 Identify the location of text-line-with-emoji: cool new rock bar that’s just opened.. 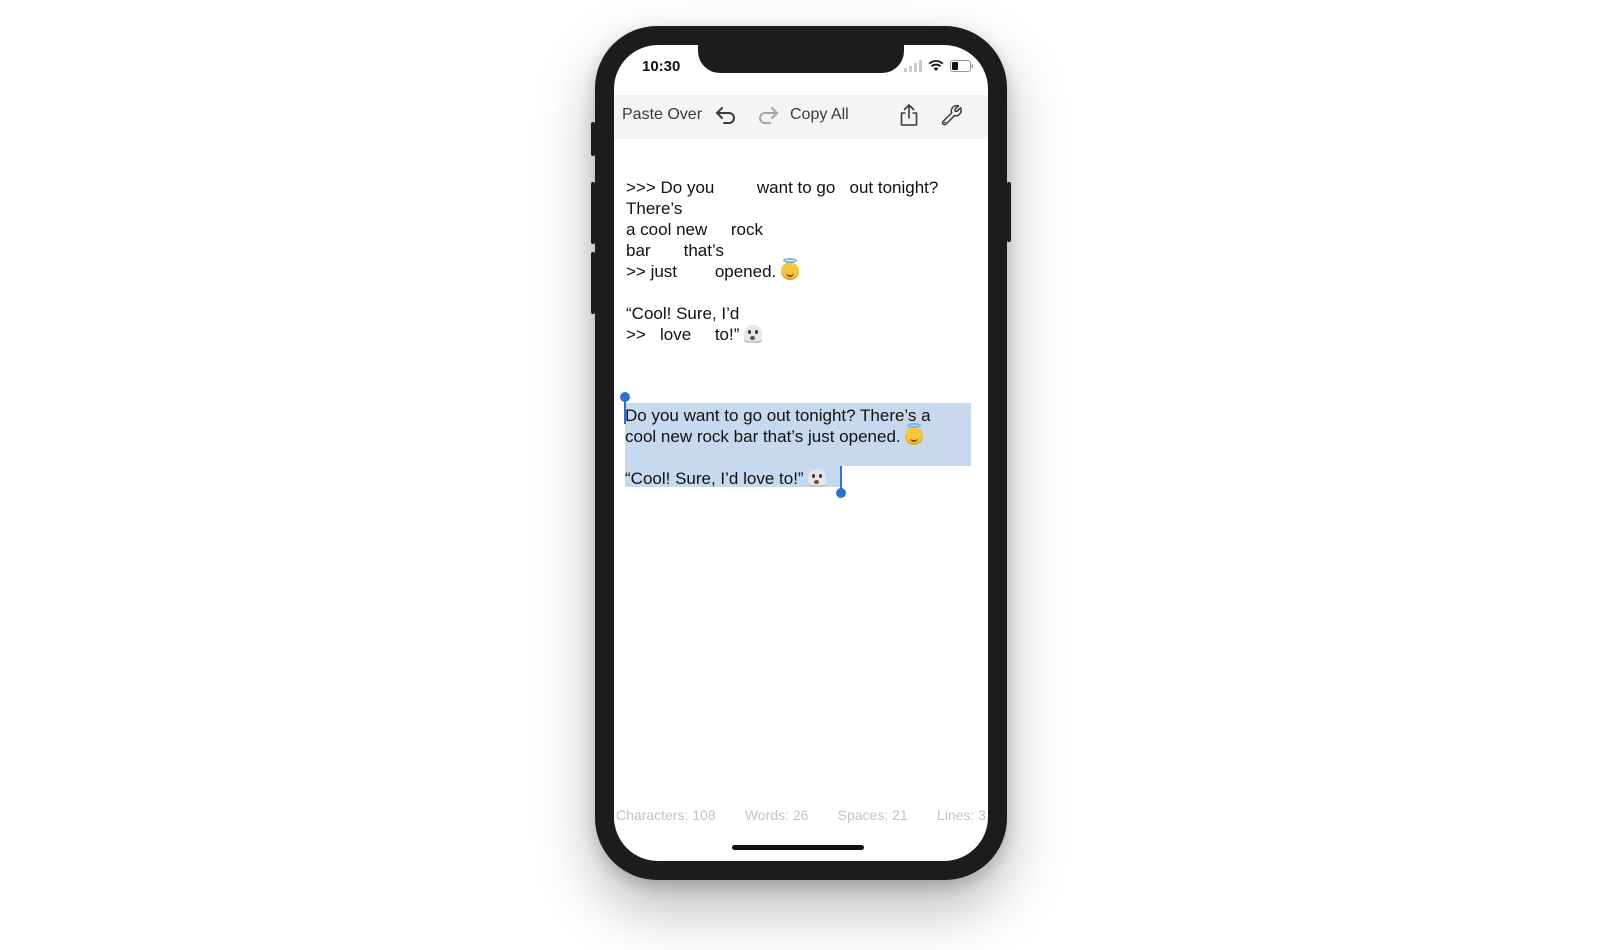
(798, 435).